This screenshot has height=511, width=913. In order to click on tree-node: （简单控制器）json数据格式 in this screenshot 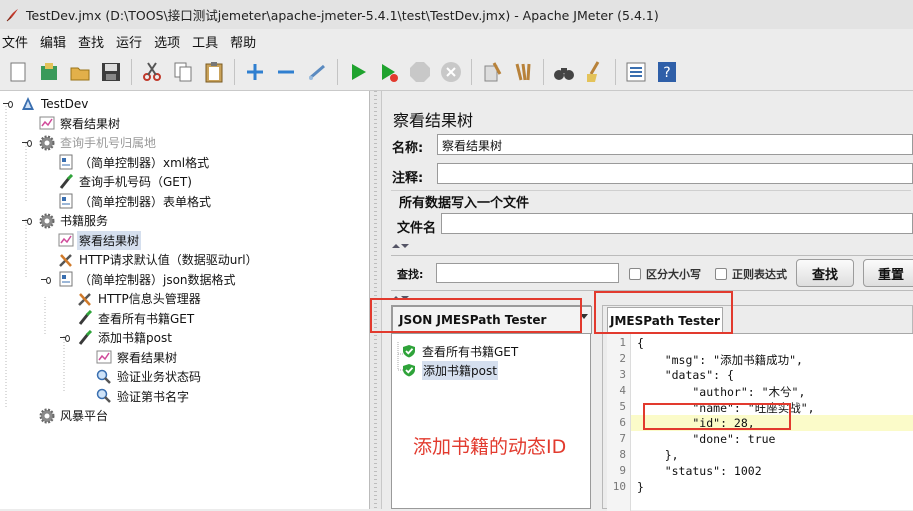, I will do `click(148, 279)`.